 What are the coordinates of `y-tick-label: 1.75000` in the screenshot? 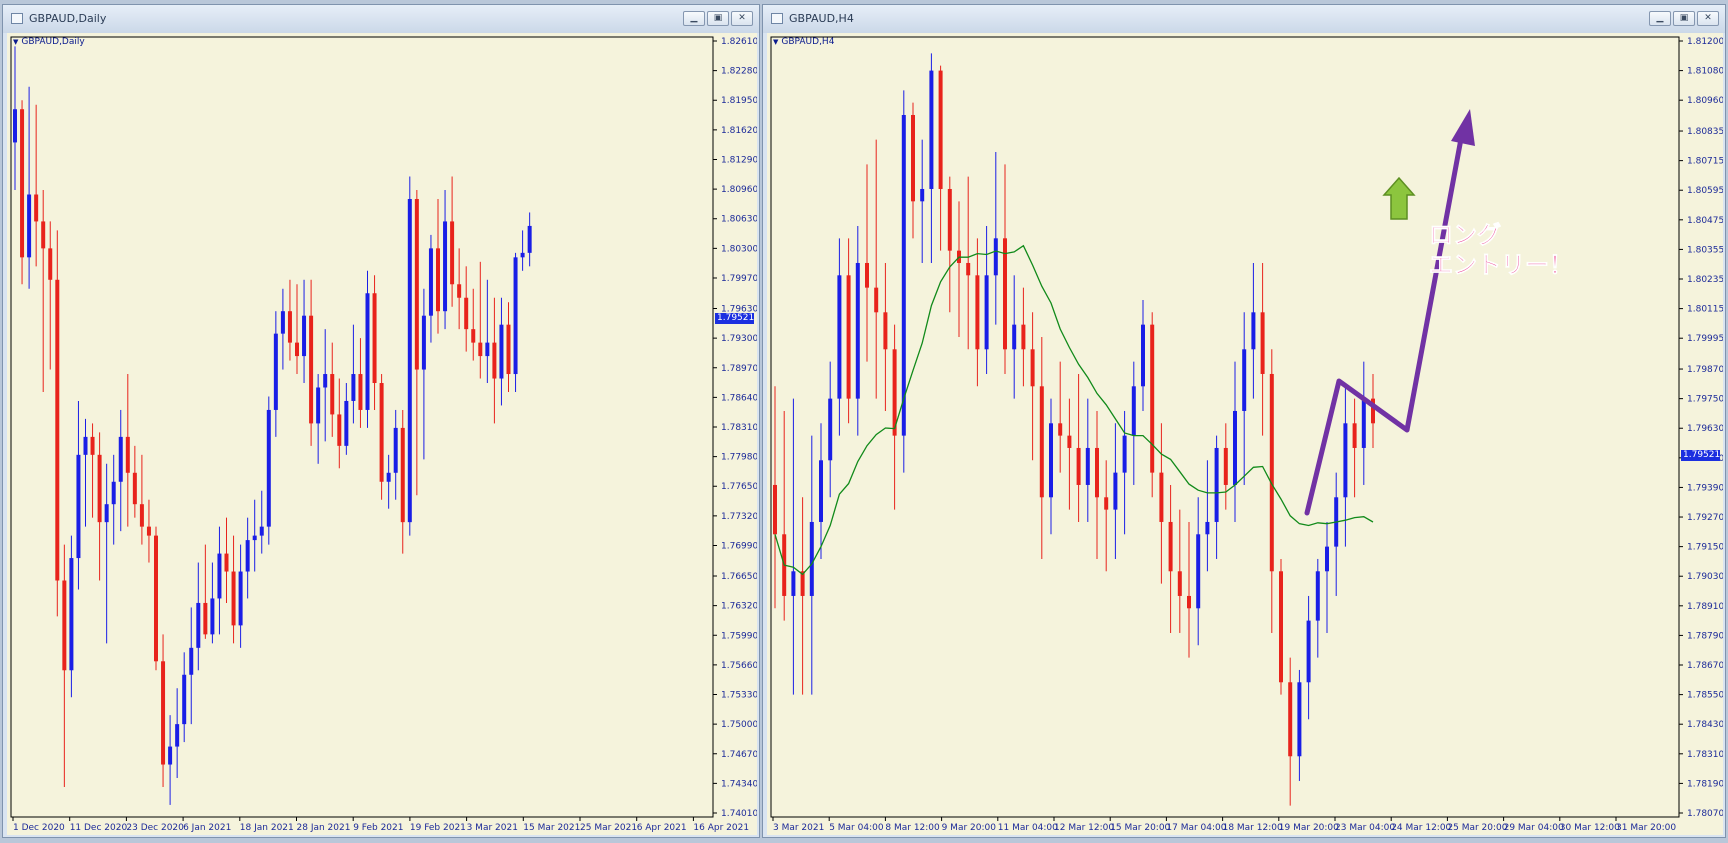 It's located at (739, 725).